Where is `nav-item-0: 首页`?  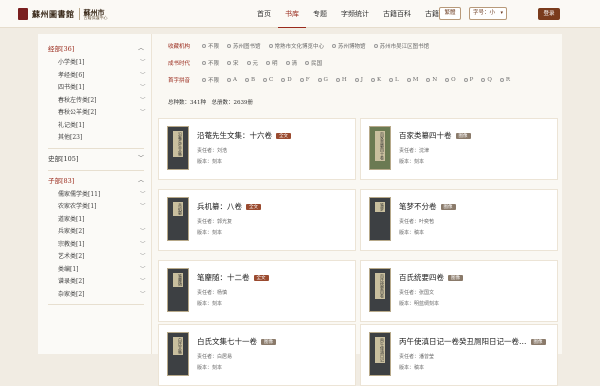
nav-item-0: 首页 is located at coordinates (264, 14).